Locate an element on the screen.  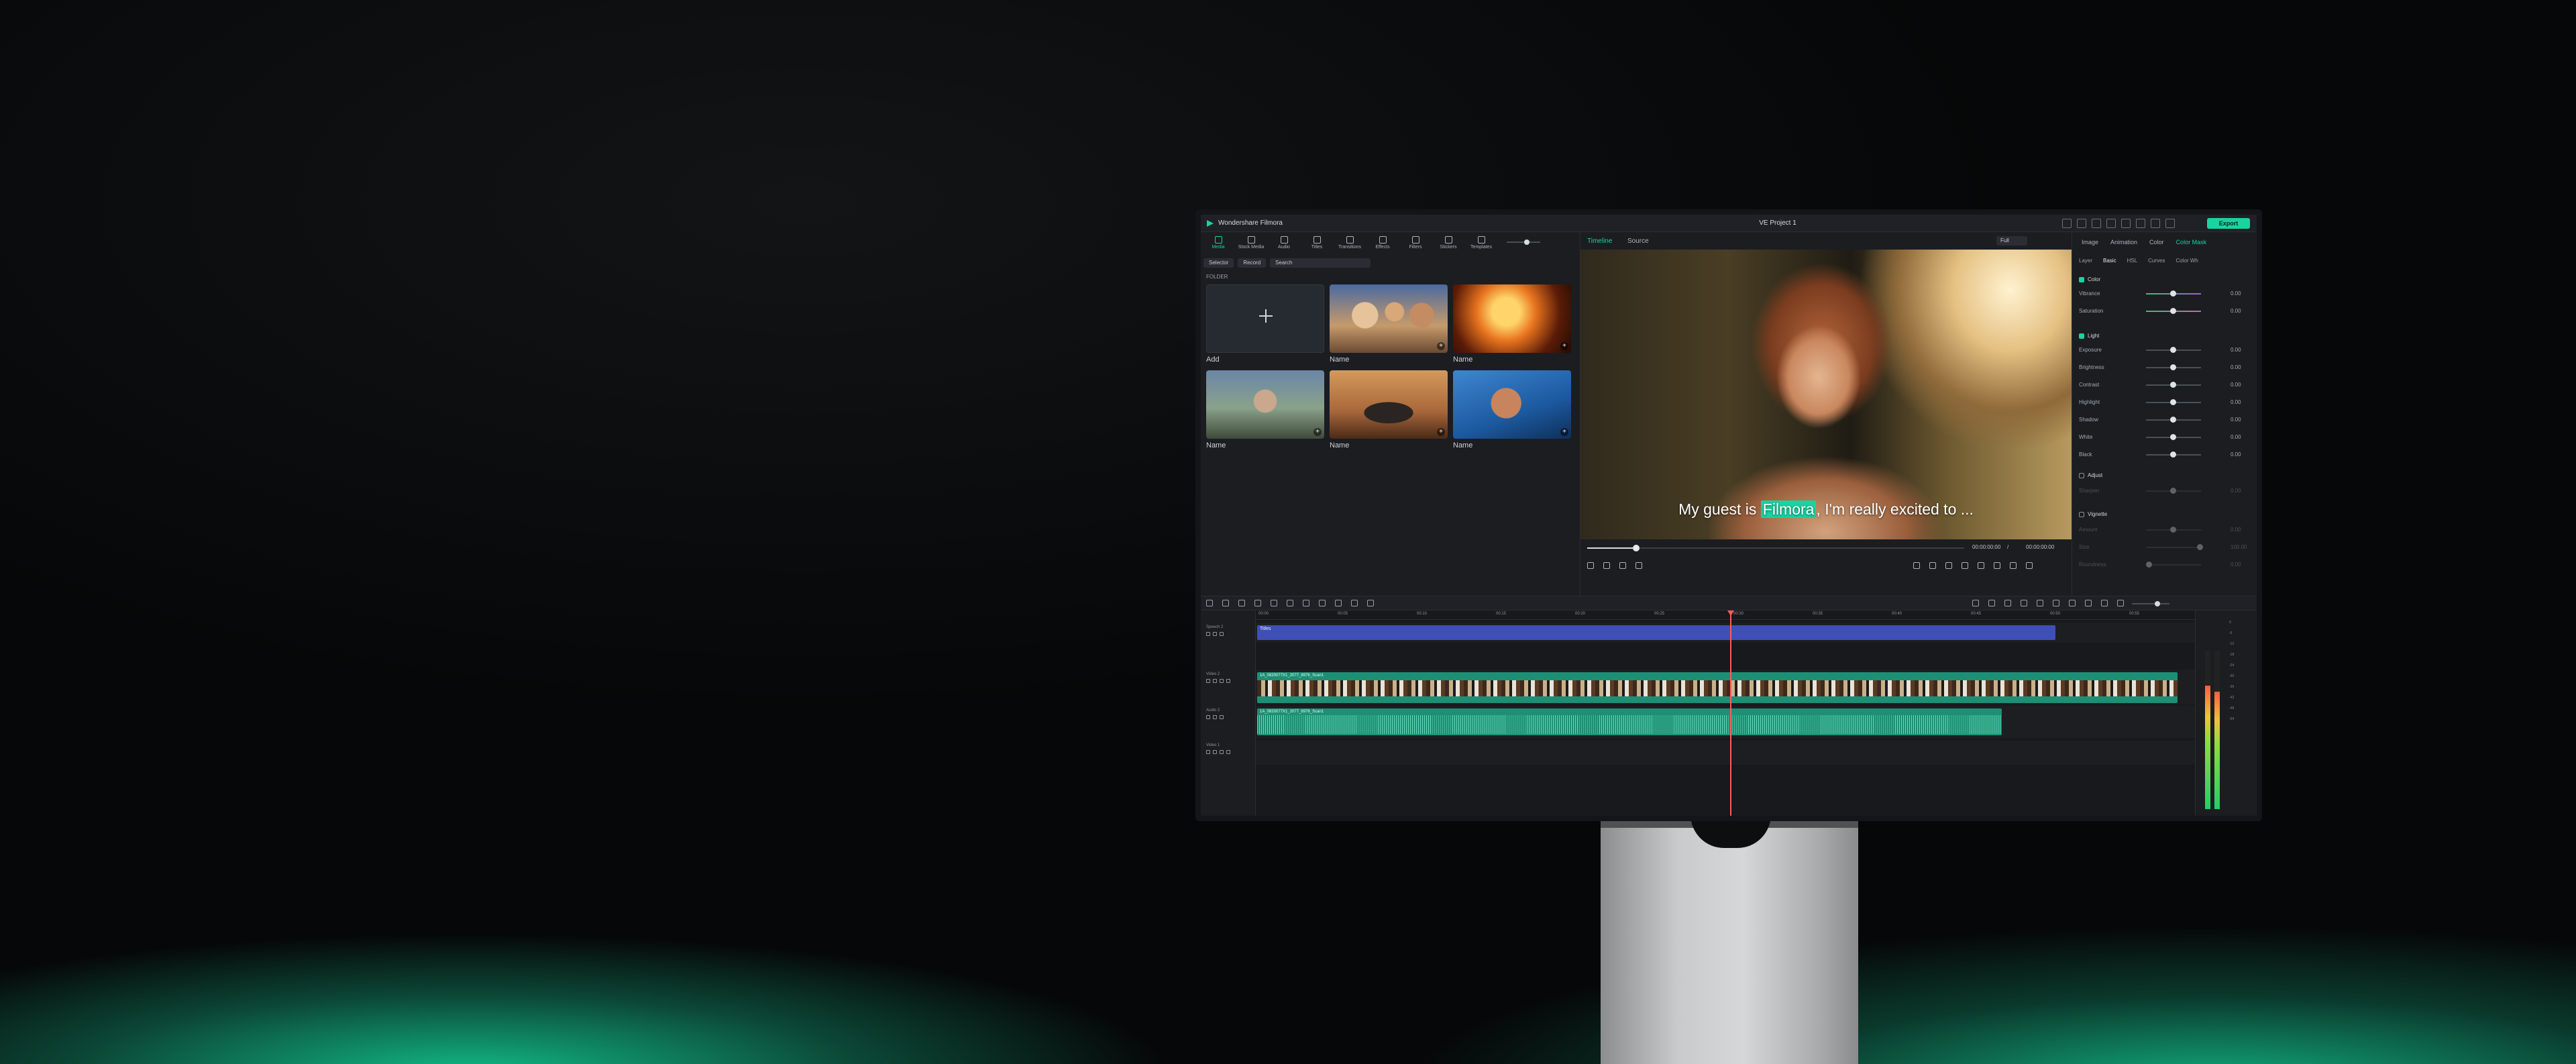
speed-icon is located at coordinates (1322, 603).